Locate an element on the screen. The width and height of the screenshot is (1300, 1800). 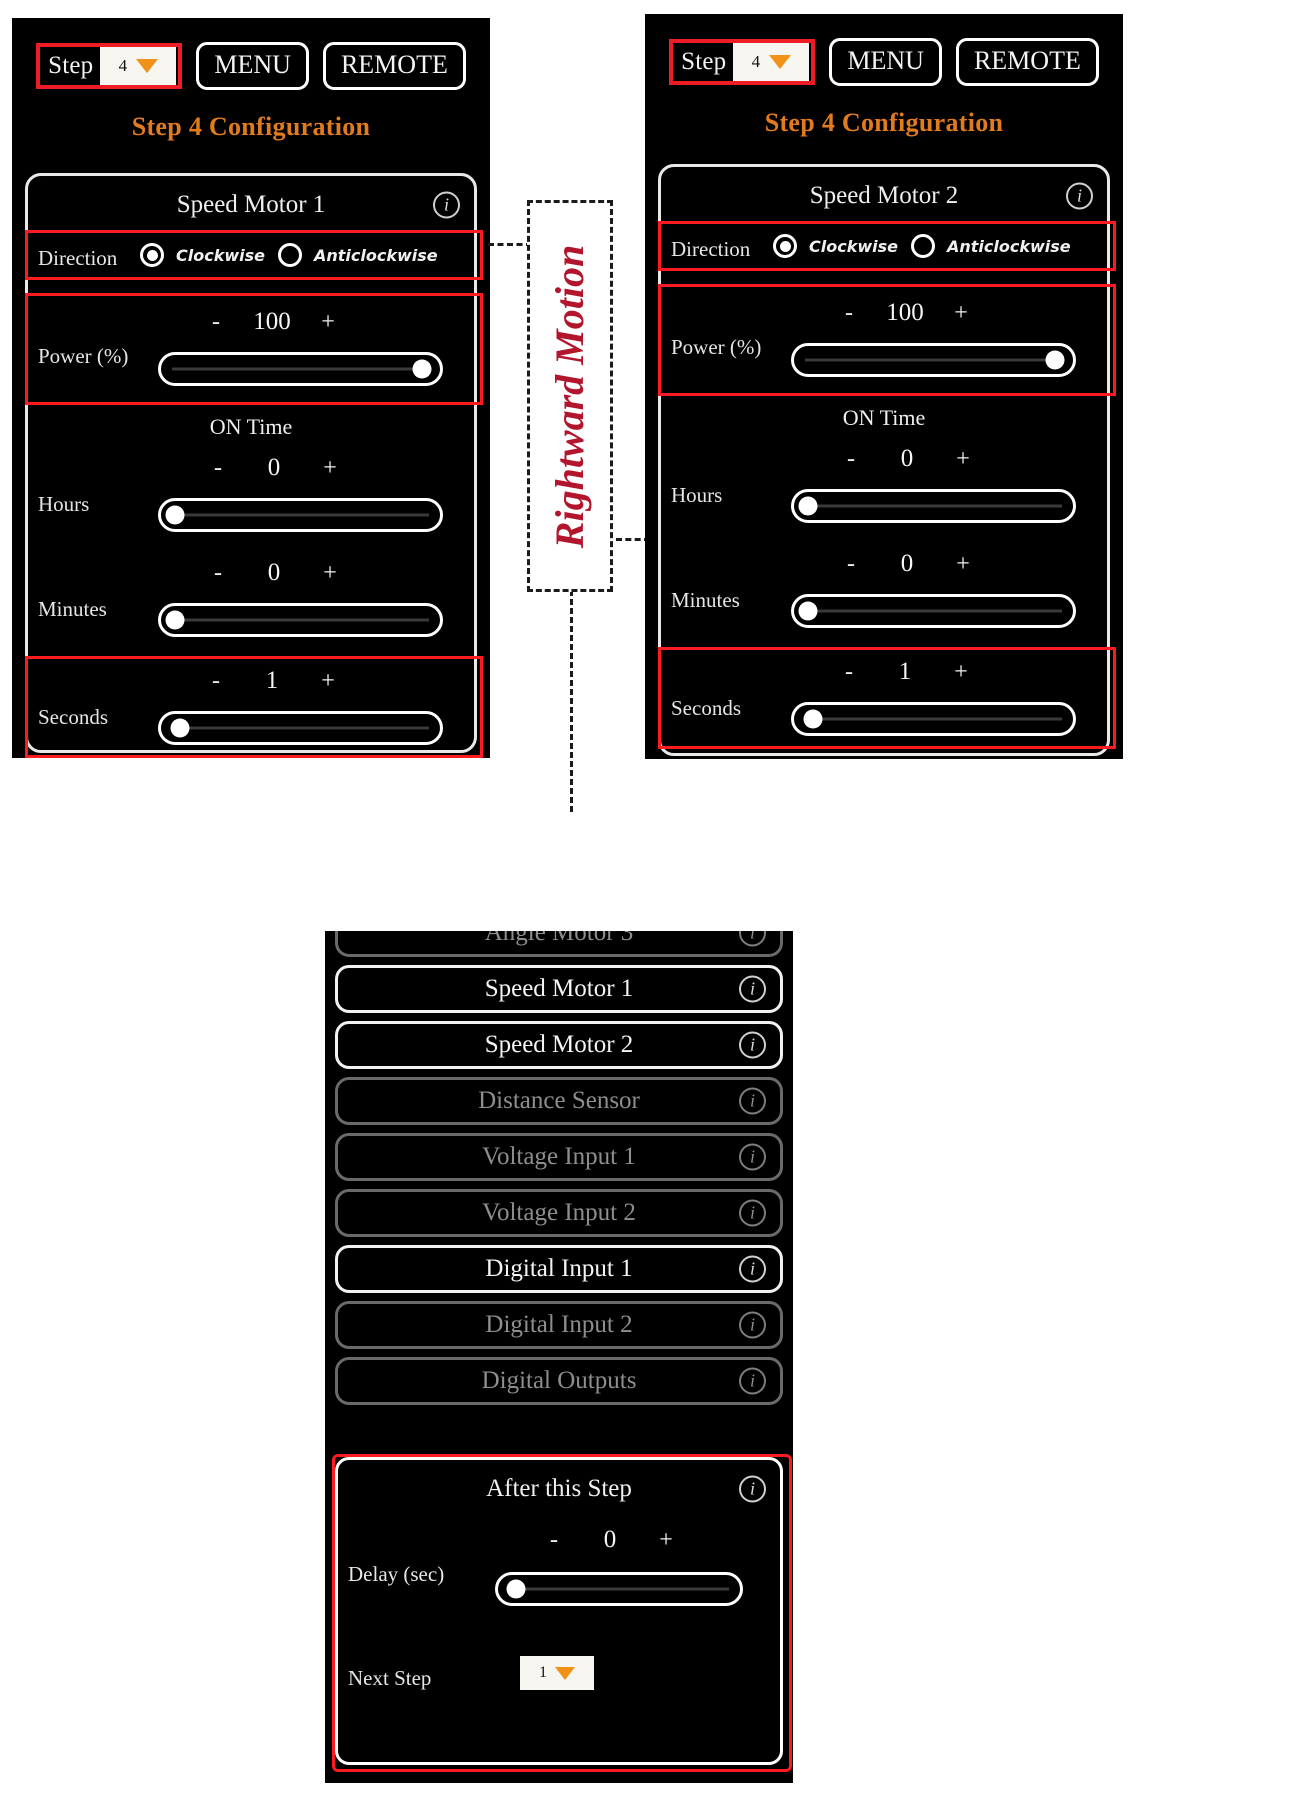
seconds-slider-track is located at coordinates (933, 719).